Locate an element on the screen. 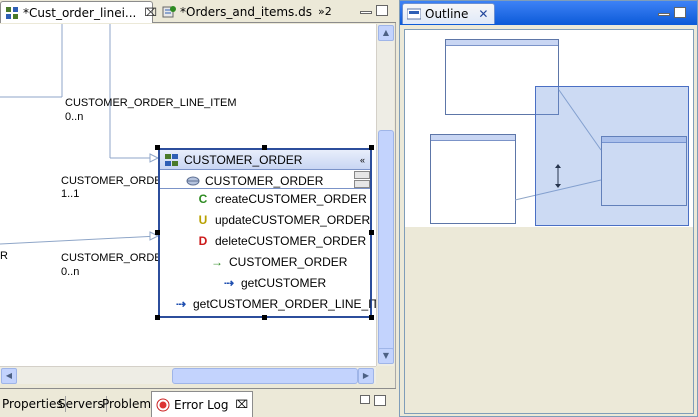 This screenshot has width=698, height=417. restore-icon is located at coordinates (365, 399).